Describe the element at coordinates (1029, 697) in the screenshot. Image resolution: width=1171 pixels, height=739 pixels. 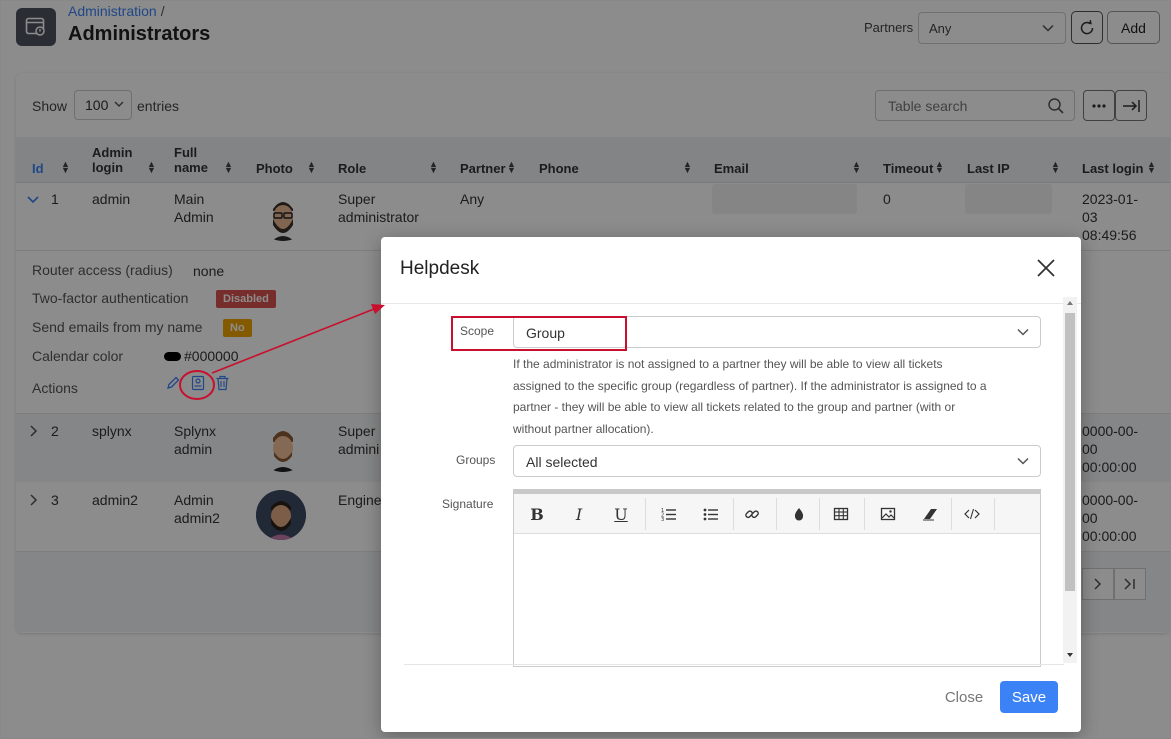
I see `save-button: Save` at that location.